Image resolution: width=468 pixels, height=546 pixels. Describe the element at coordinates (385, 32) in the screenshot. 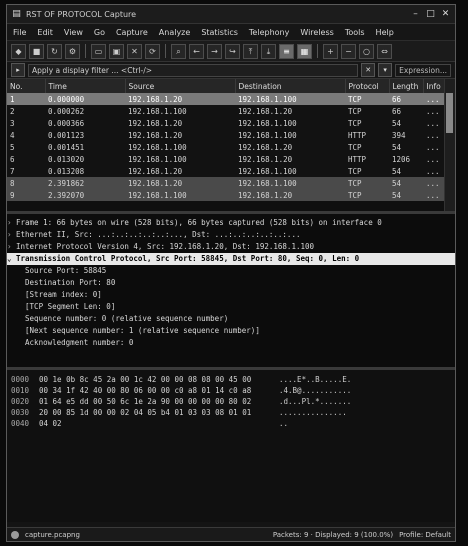

I see `menu-help: Help` at that location.